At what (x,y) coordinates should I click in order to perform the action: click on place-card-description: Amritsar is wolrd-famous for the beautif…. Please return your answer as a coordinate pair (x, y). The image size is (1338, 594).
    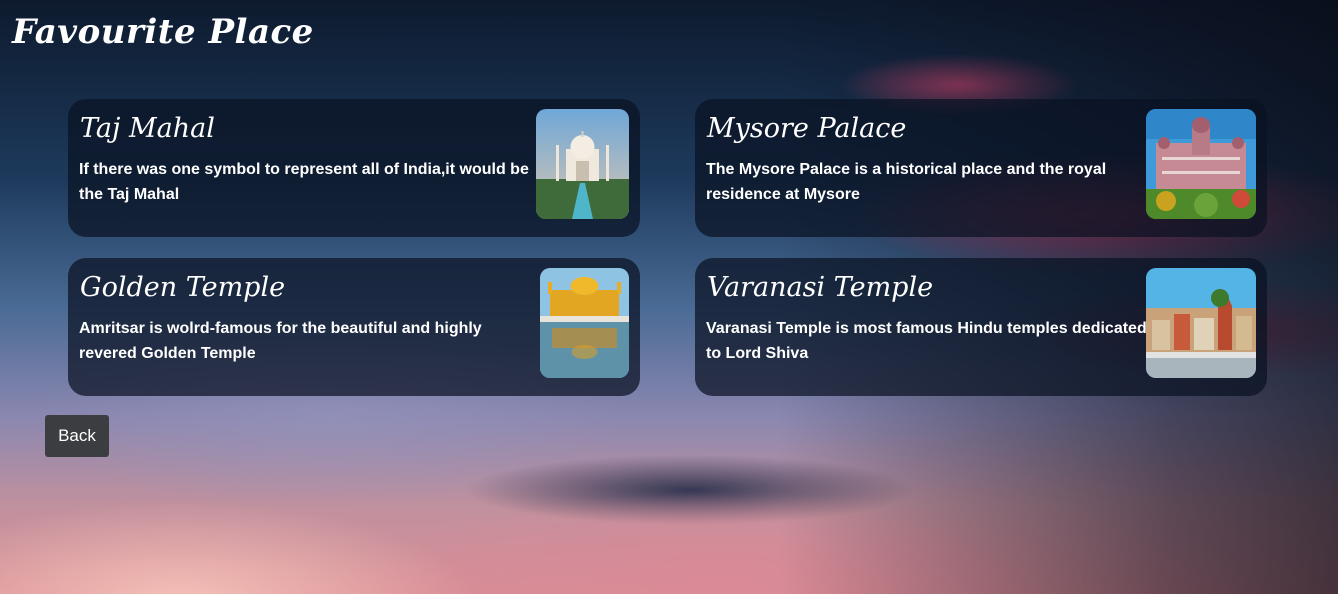
    Looking at the image, I should click on (280, 341).